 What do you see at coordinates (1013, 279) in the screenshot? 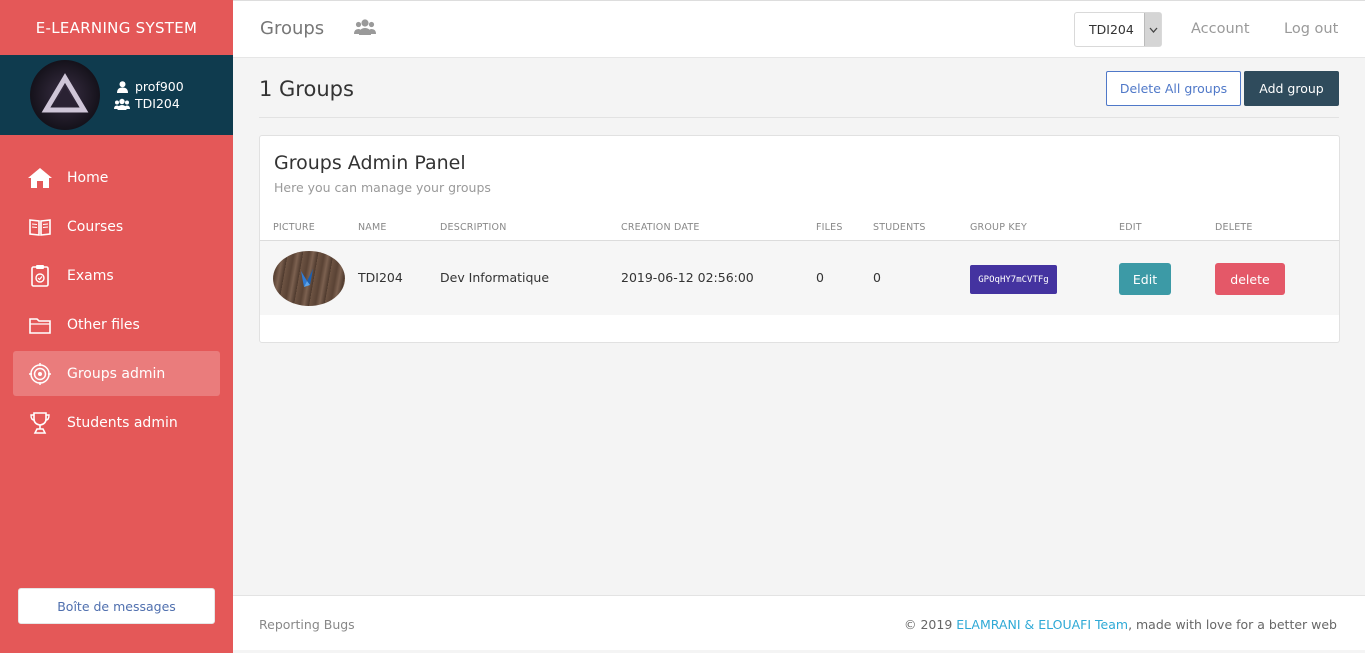
I see `group-key-badge: GPOqHY7mCVTFg` at bounding box center [1013, 279].